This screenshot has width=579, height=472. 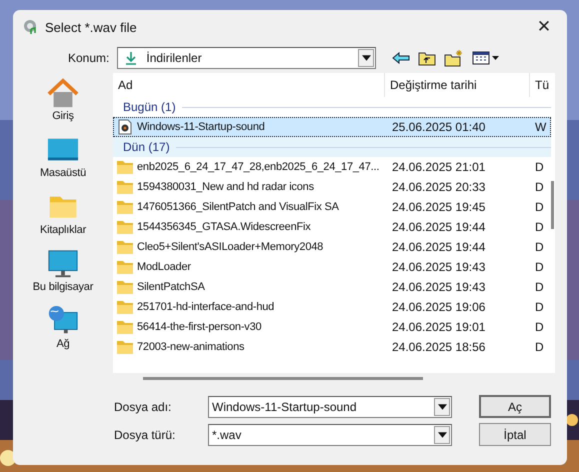 What do you see at coordinates (515, 434) in the screenshot?
I see `dialog-button: İptal` at bounding box center [515, 434].